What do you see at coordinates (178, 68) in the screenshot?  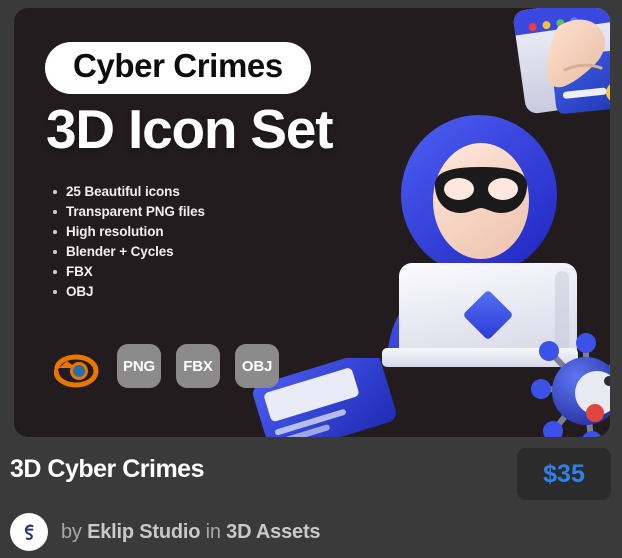 I see `category-pill: Cyber Crimes` at bounding box center [178, 68].